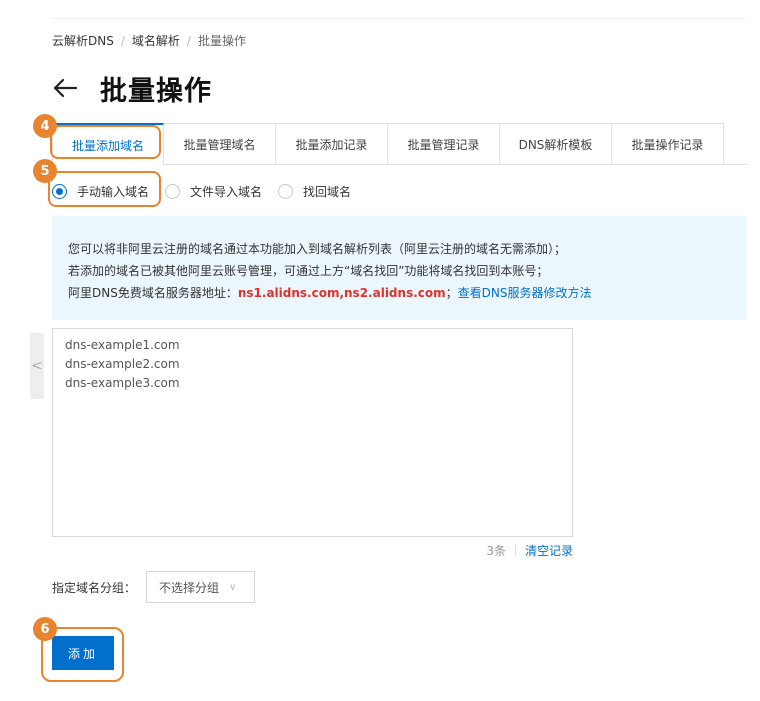 The image size is (760, 701). I want to click on highlight-box-radio, so click(104, 189).